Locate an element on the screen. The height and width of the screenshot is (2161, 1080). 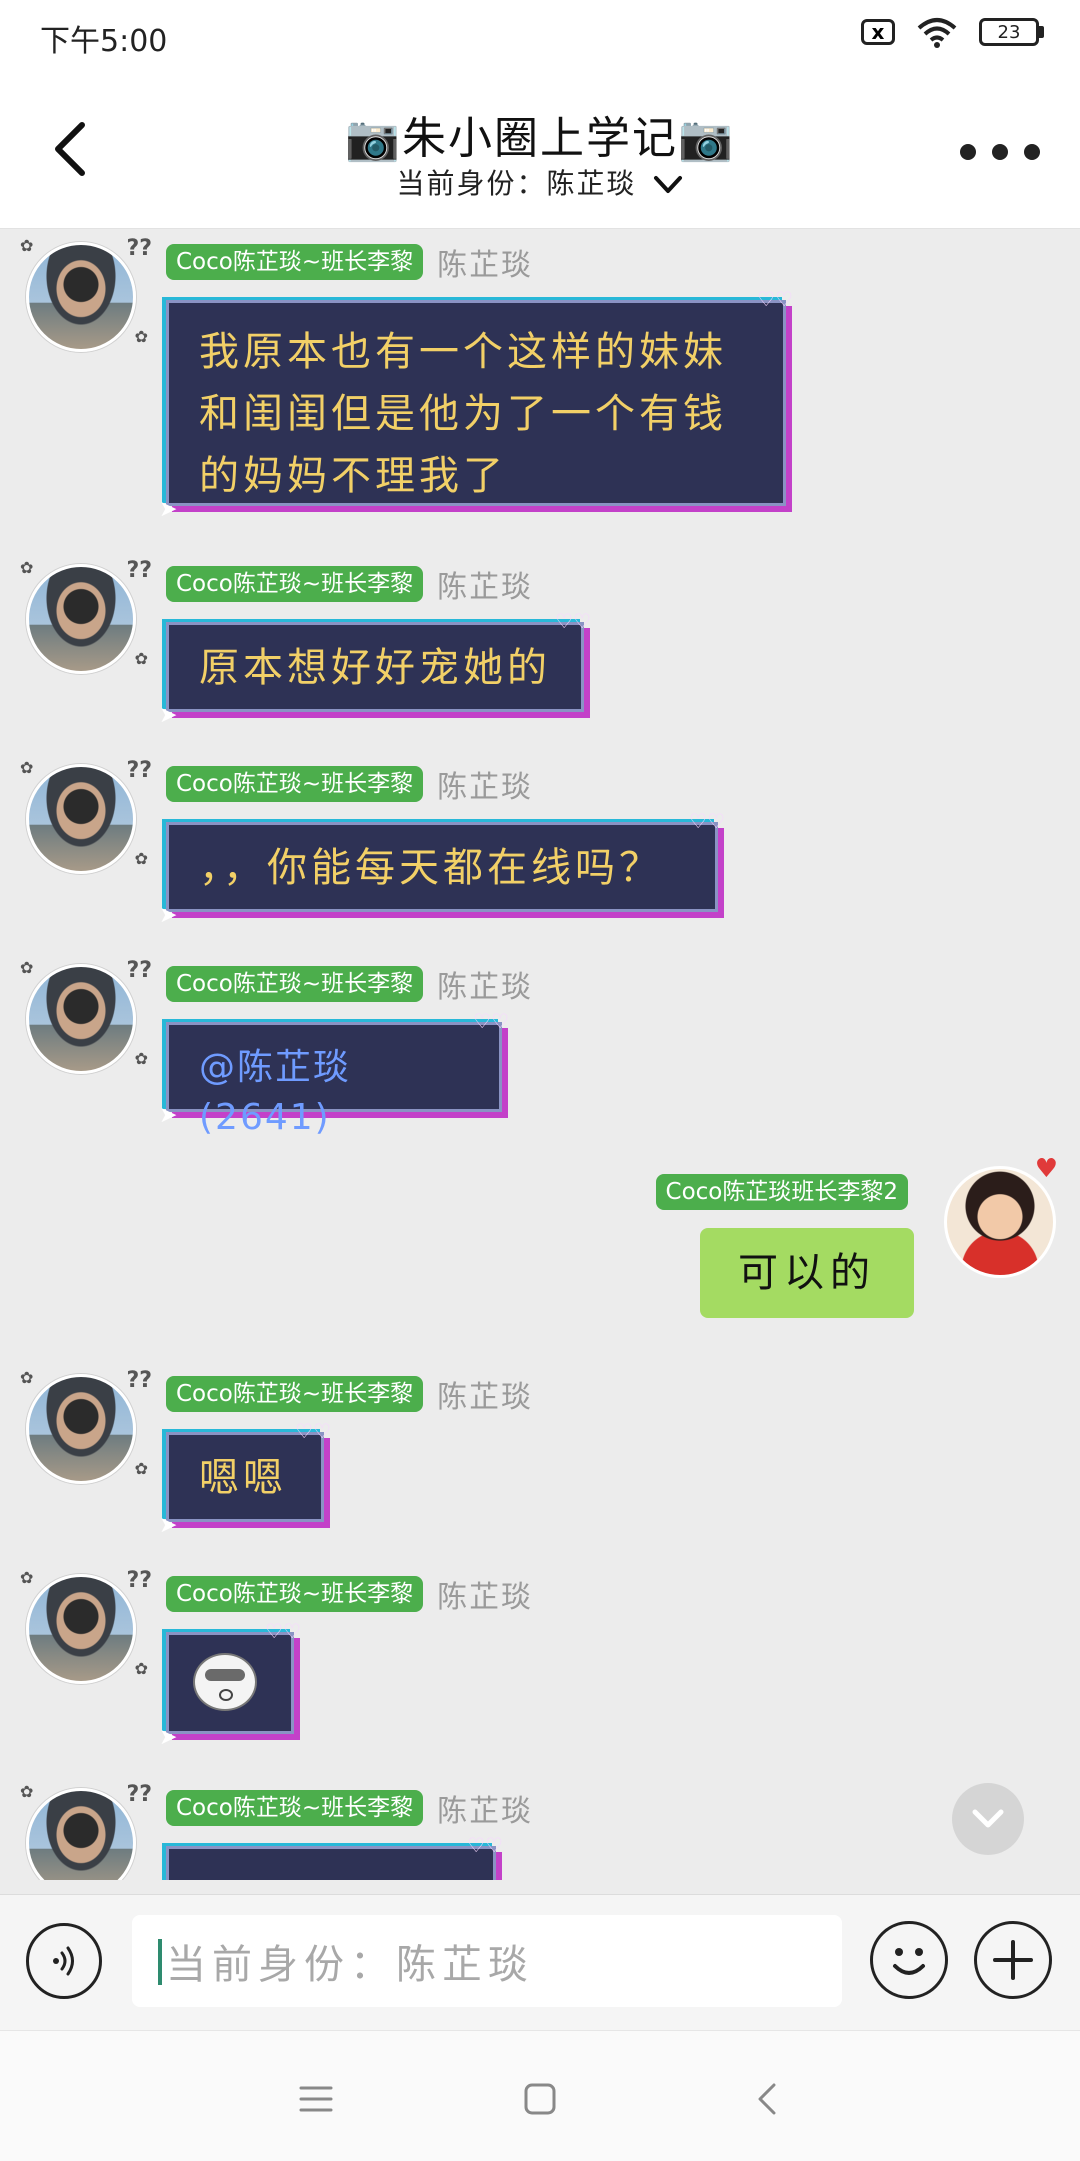
input-bar: 当前身份：陈芷琰 is located at coordinates (540, 1962).